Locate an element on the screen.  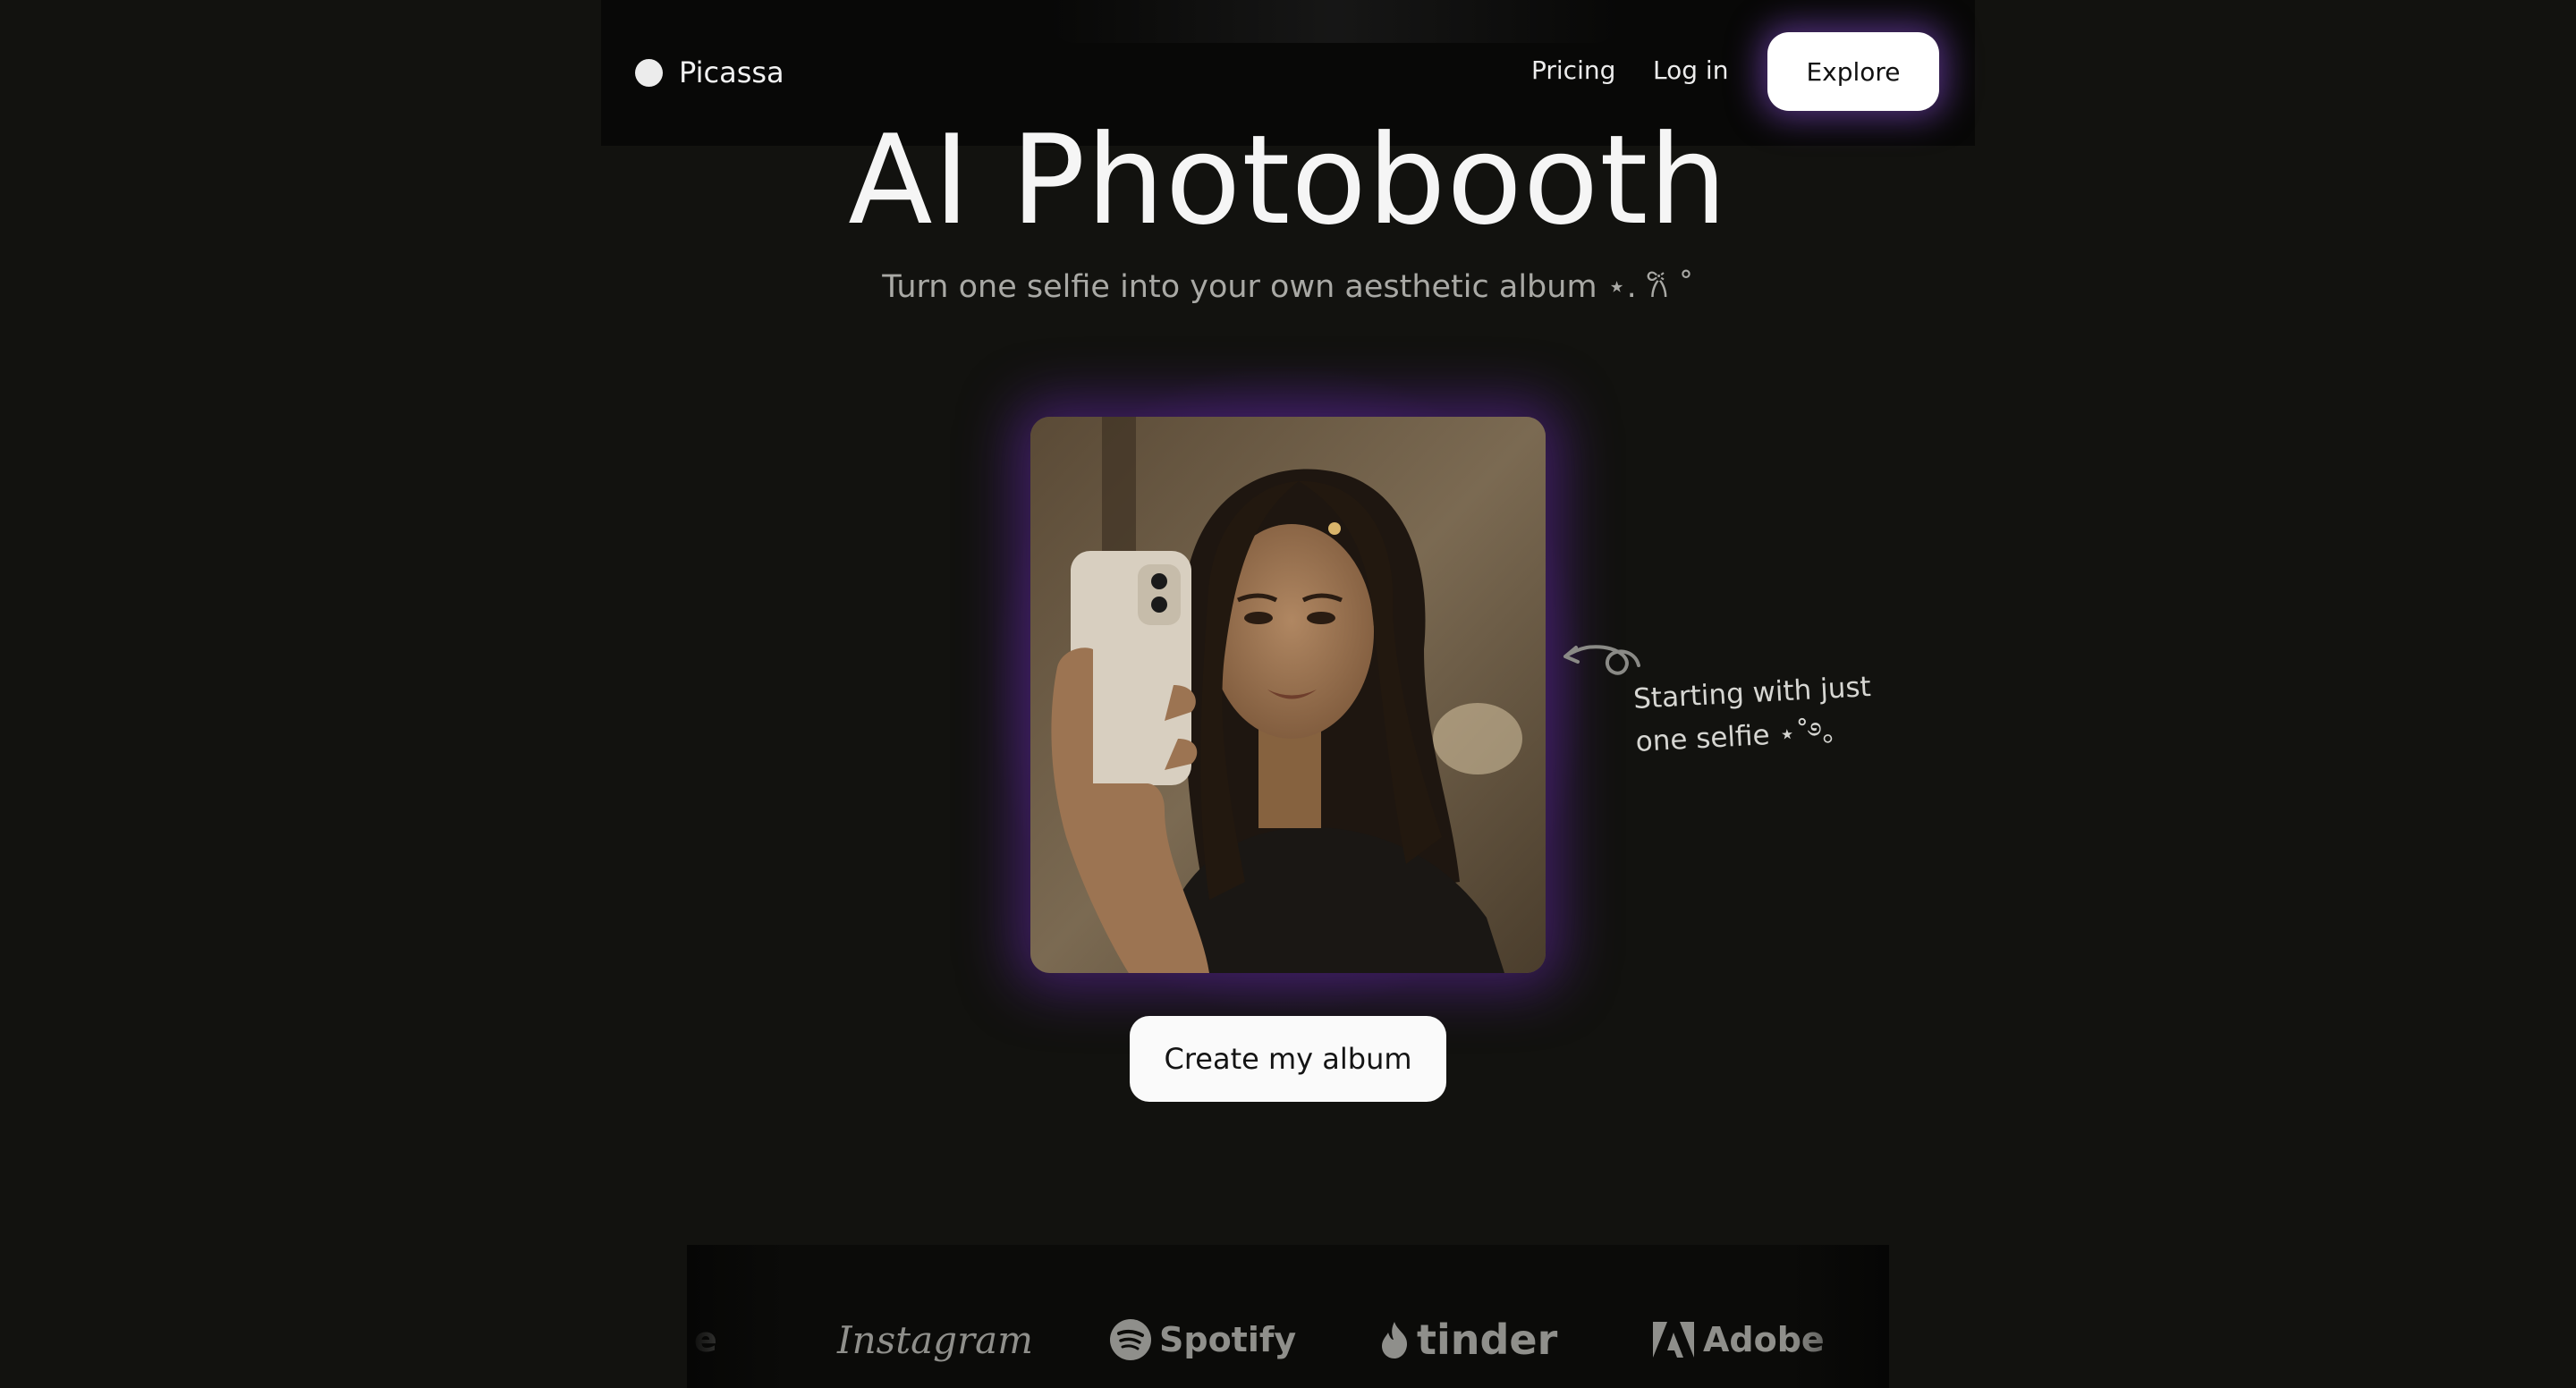
logo-spotify-text: Spotify is located at coordinates (1228, 1340).